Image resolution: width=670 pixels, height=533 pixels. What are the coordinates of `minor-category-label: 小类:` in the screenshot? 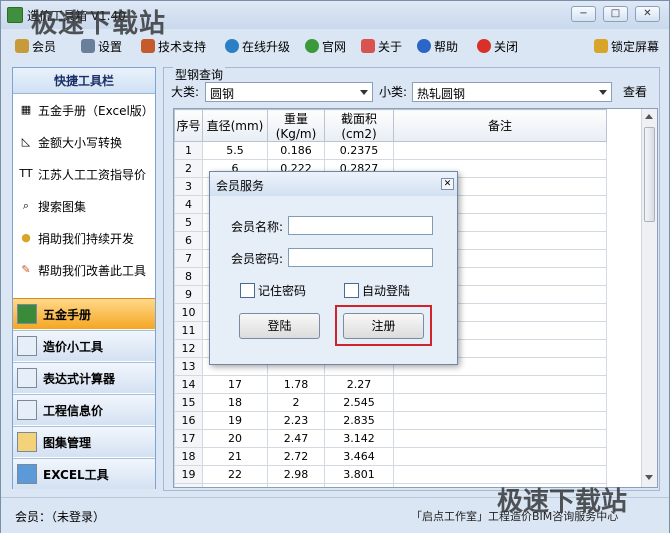 It's located at (393, 92).